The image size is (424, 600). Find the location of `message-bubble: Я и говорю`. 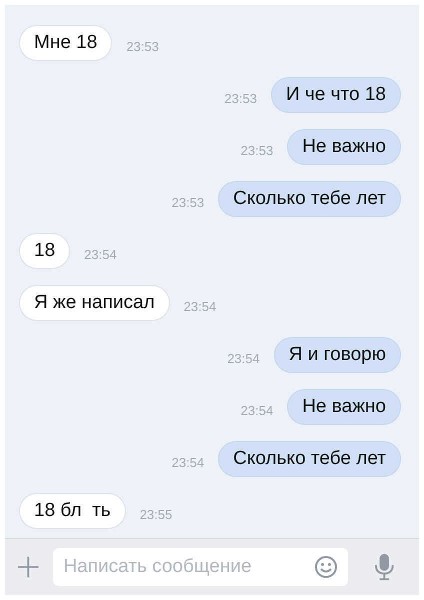

message-bubble: Я и говорю is located at coordinates (337, 355).